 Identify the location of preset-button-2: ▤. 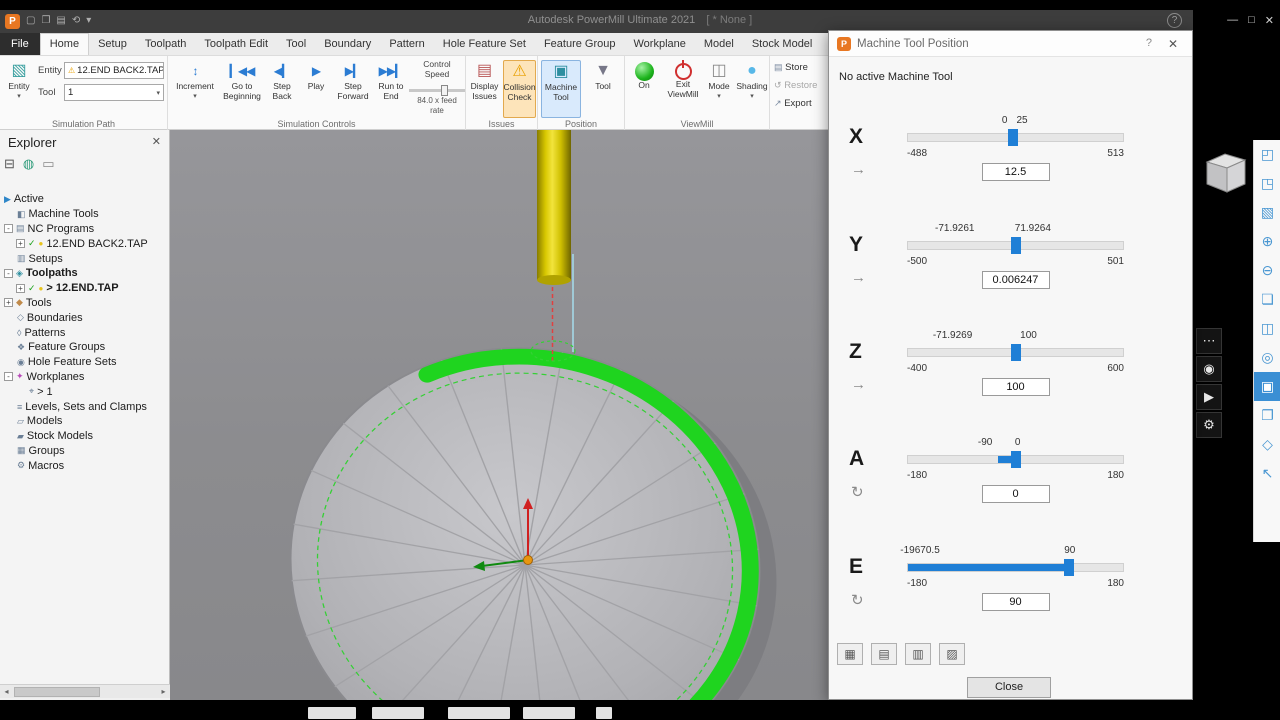
(884, 654).